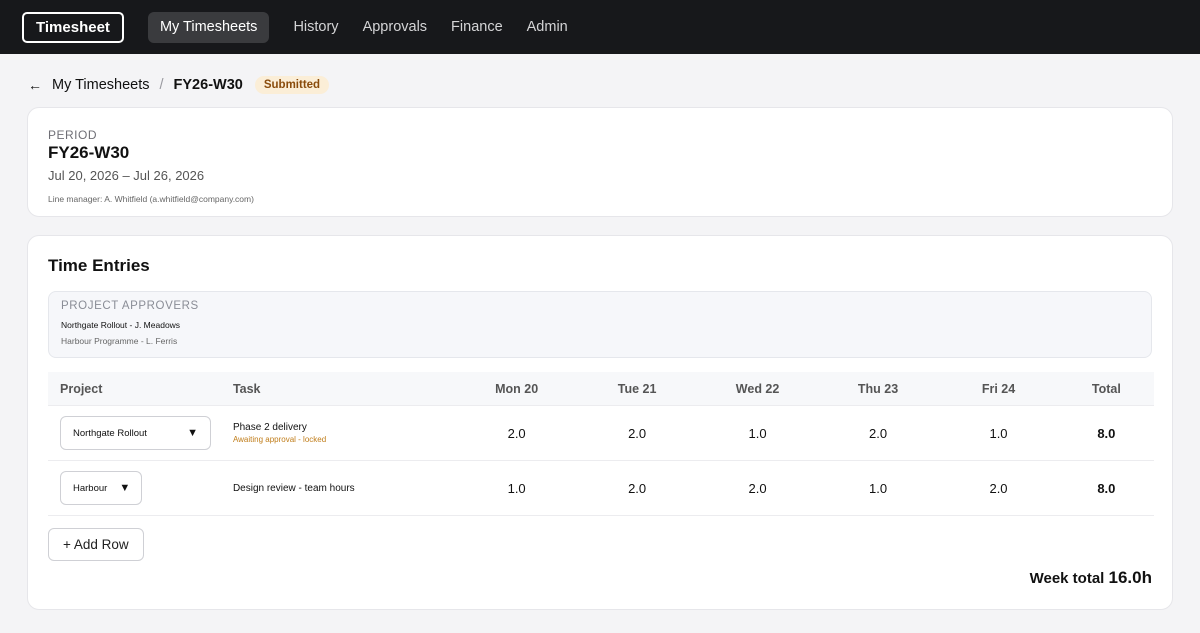 This screenshot has height=633, width=1200. Describe the element at coordinates (547, 27) in the screenshot. I see `nav-admin: Admin` at that location.